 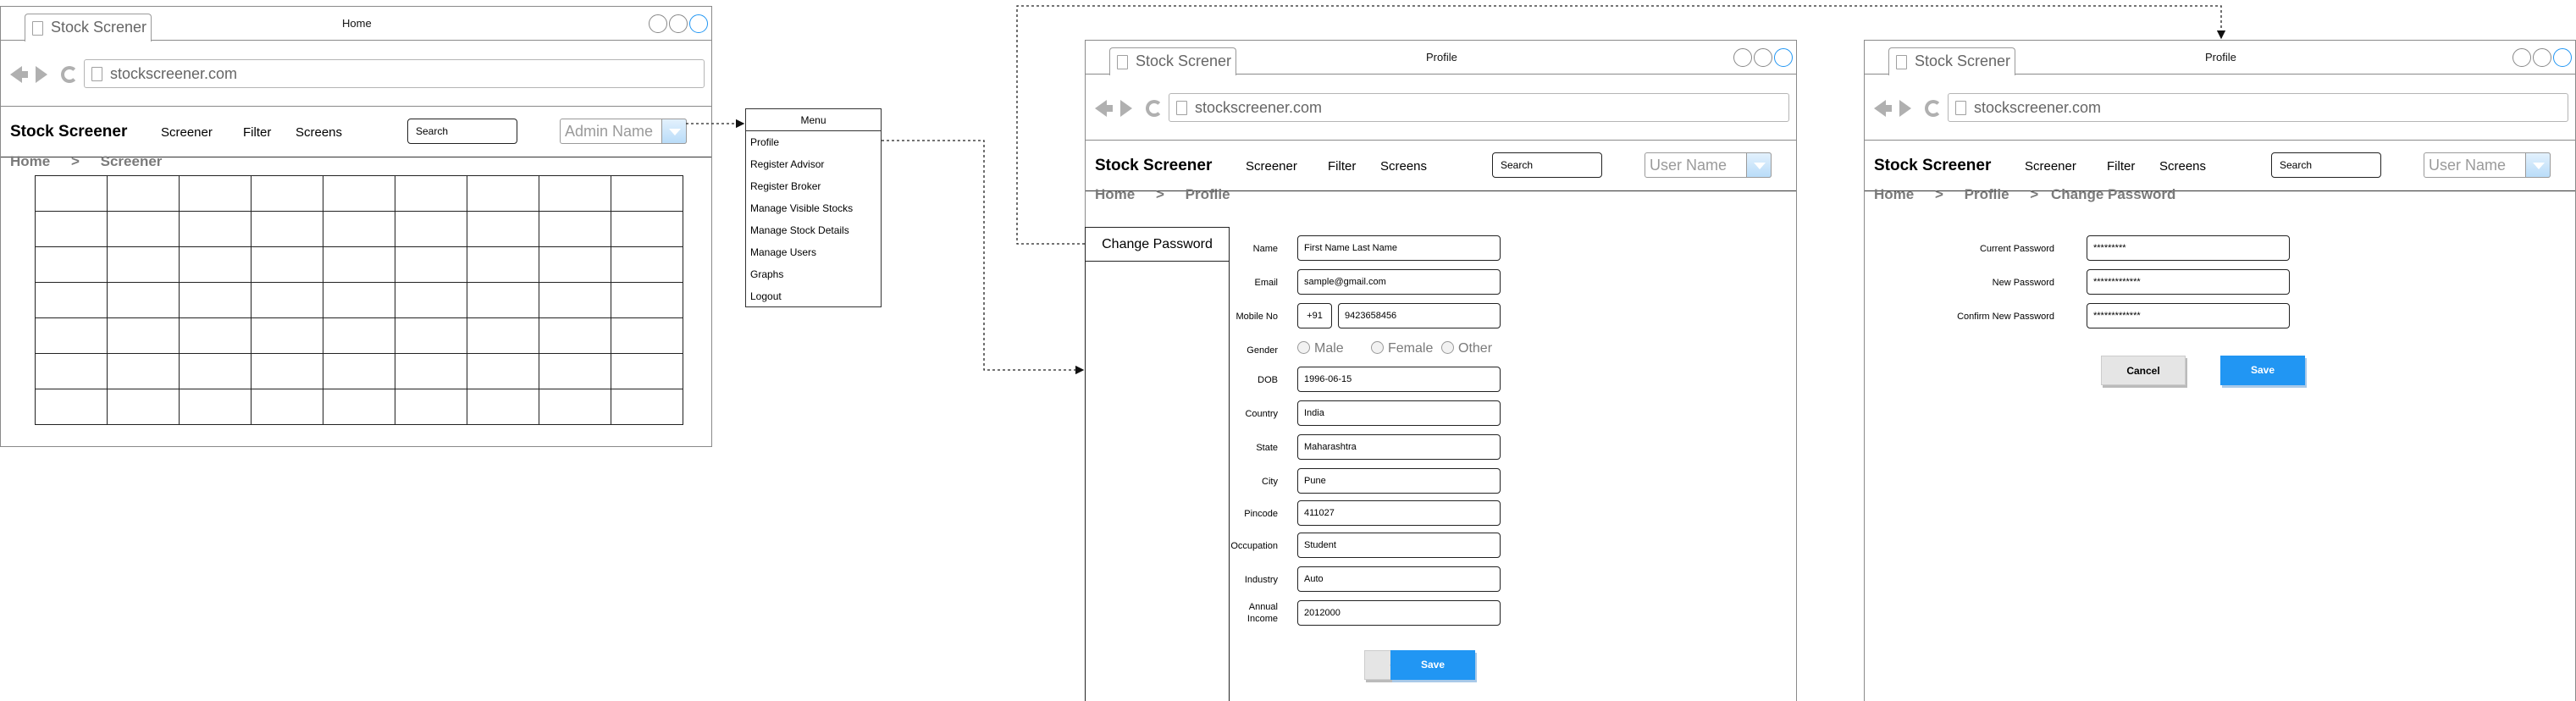 What do you see at coordinates (1466, 348) in the screenshot?
I see `gender-other-radio: Other` at bounding box center [1466, 348].